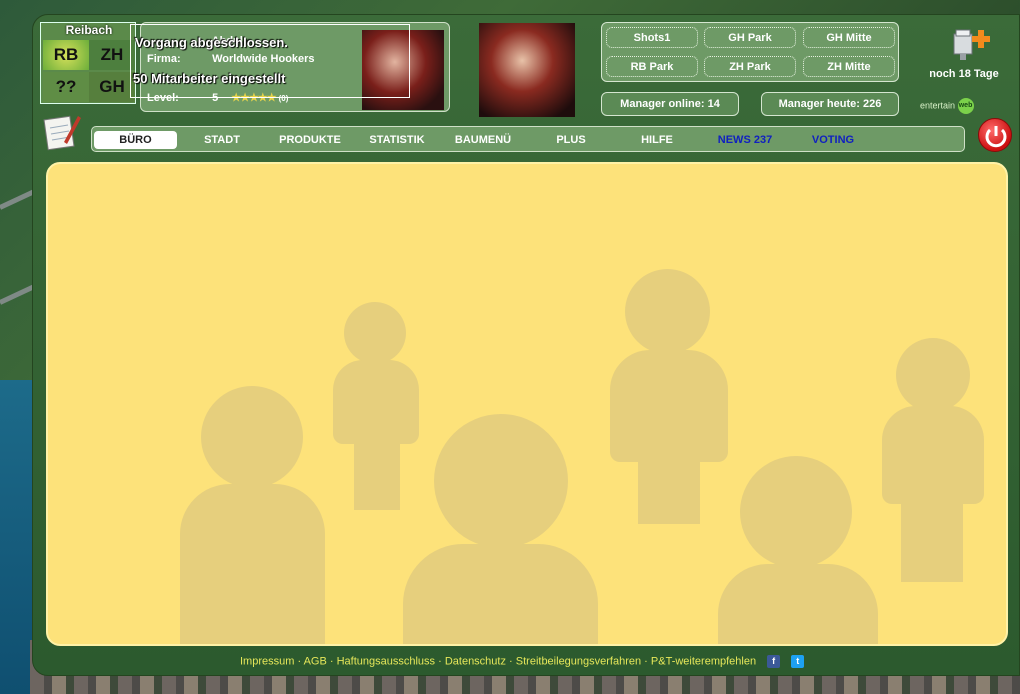 This screenshot has height=694, width=1020. What do you see at coordinates (713, 104) in the screenshot?
I see `managers-online-value: 14` at bounding box center [713, 104].